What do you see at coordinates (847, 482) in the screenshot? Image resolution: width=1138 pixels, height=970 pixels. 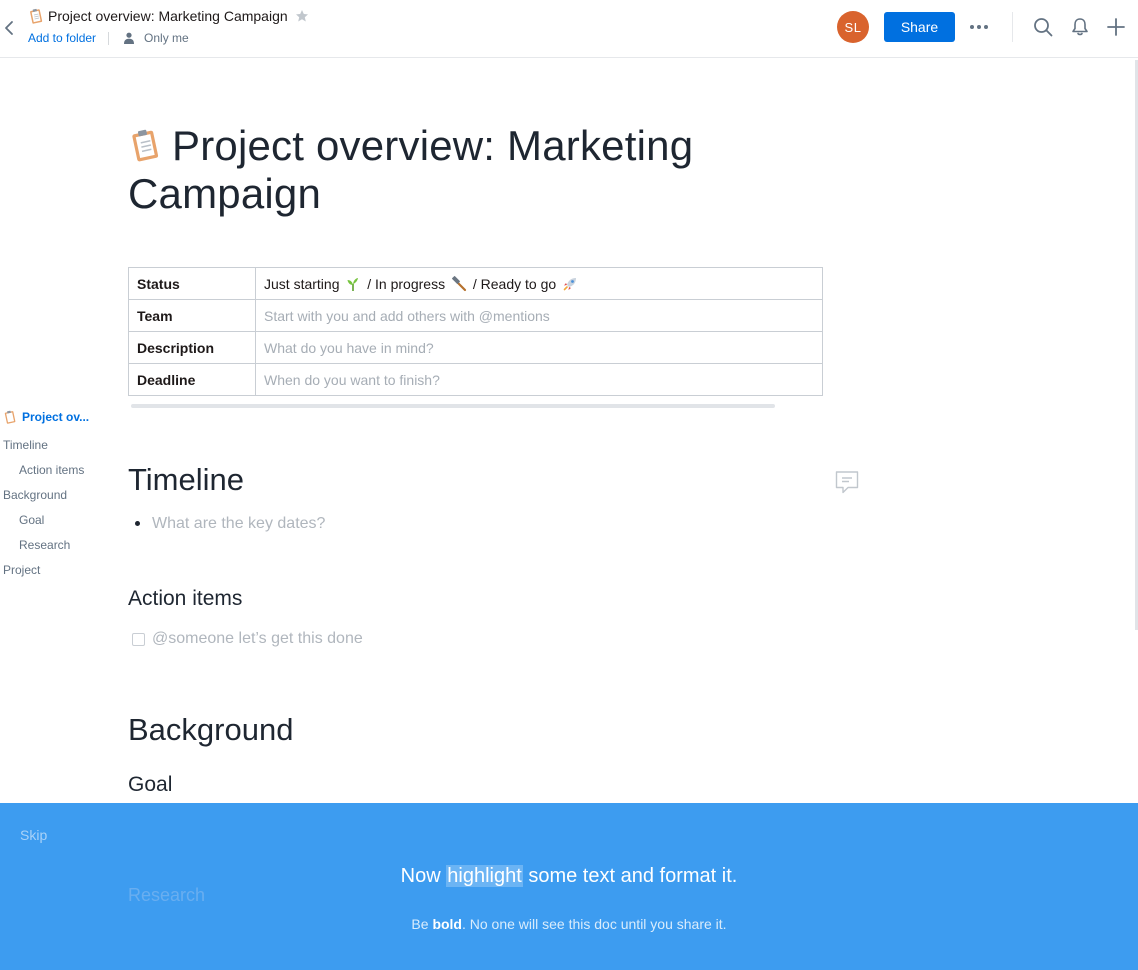 I see `comment-icon` at bounding box center [847, 482].